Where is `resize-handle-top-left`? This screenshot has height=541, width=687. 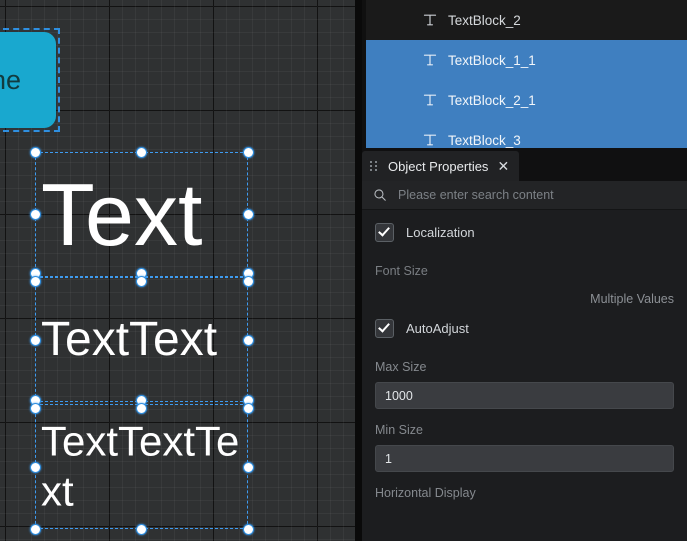
resize-handle-top-left is located at coordinates (35, 152).